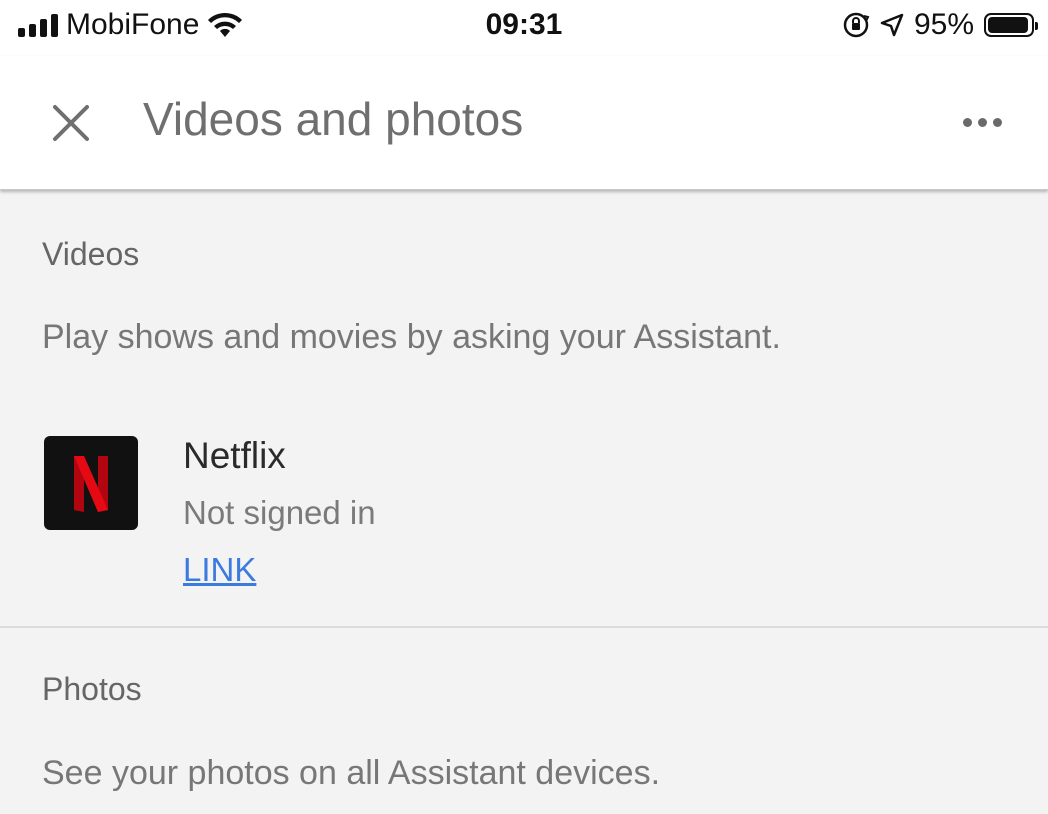 The height and width of the screenshot is (814, 1048). What do you see at coordinates (333, 119) in the screenshot?
I see `page-title: Videos and photos` at bounding box center [333, 119].